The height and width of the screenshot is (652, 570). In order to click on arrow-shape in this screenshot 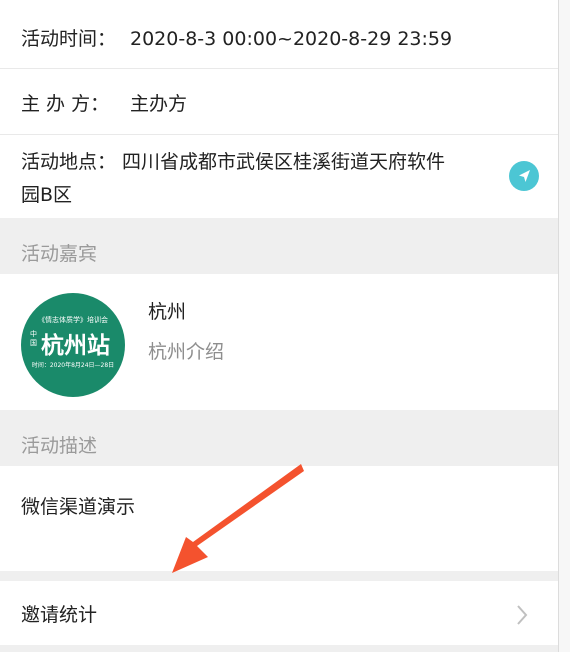, I will do `click(238, 518)`.